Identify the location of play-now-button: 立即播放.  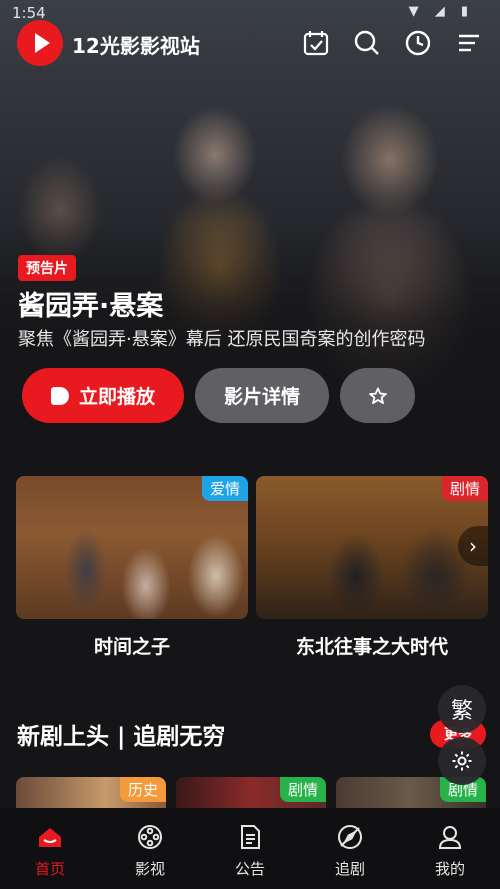
(103, 395).